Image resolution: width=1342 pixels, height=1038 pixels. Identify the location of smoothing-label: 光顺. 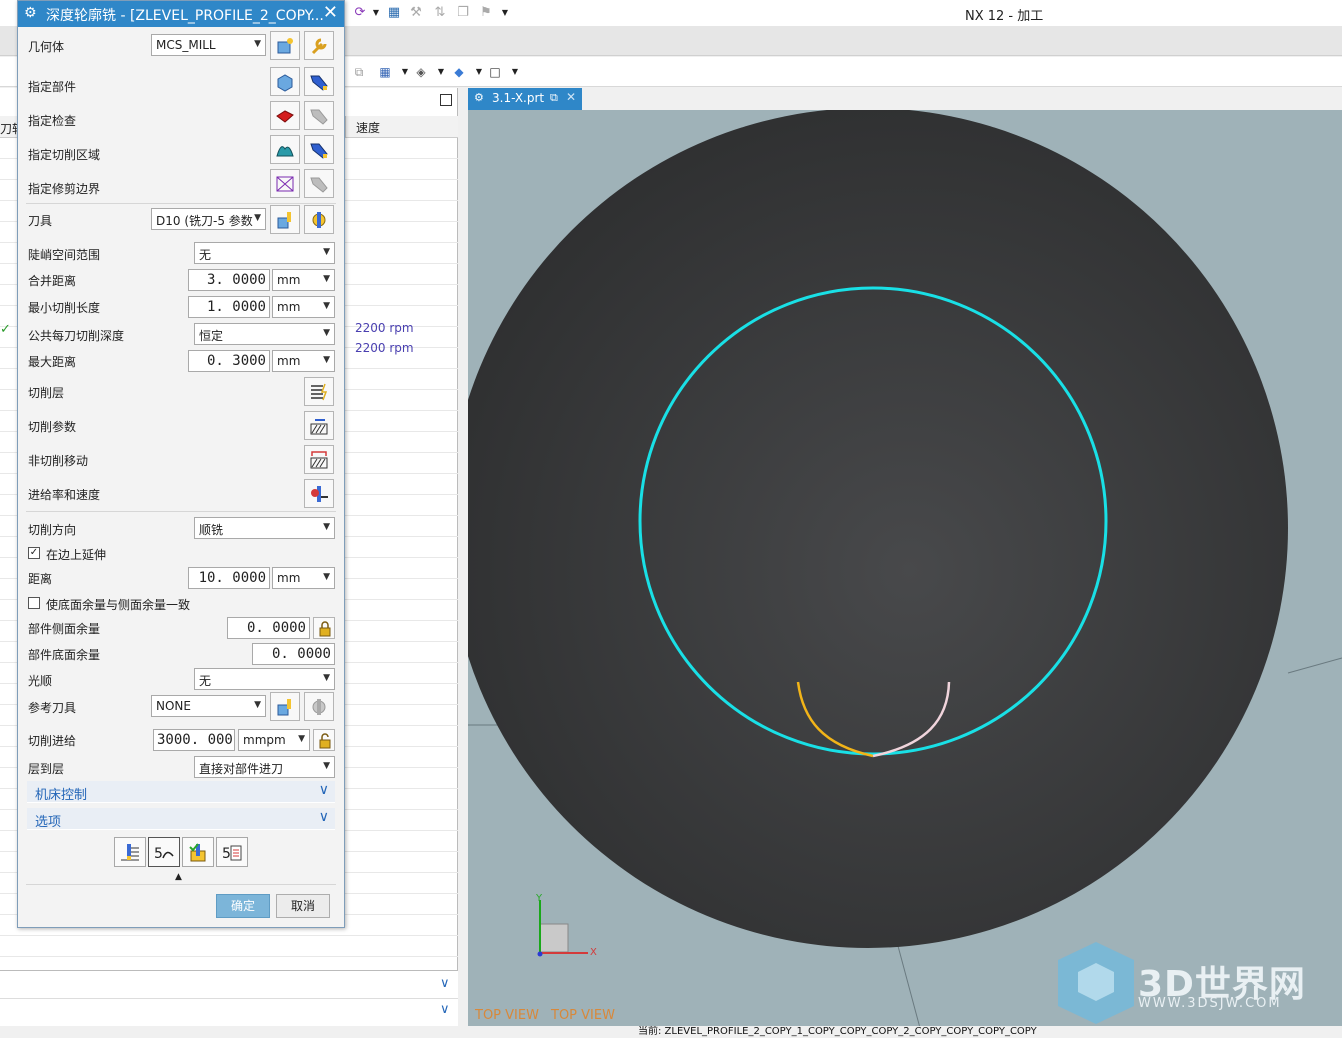
(40, 681).